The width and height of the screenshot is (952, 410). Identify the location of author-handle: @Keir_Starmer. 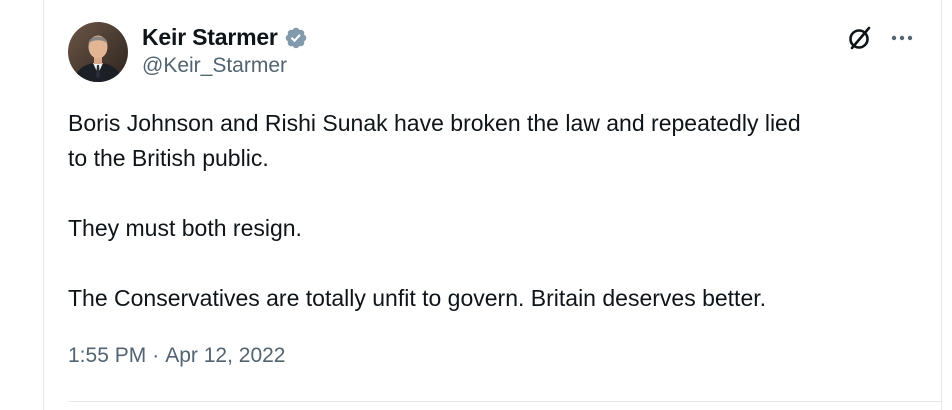
(214, 66).